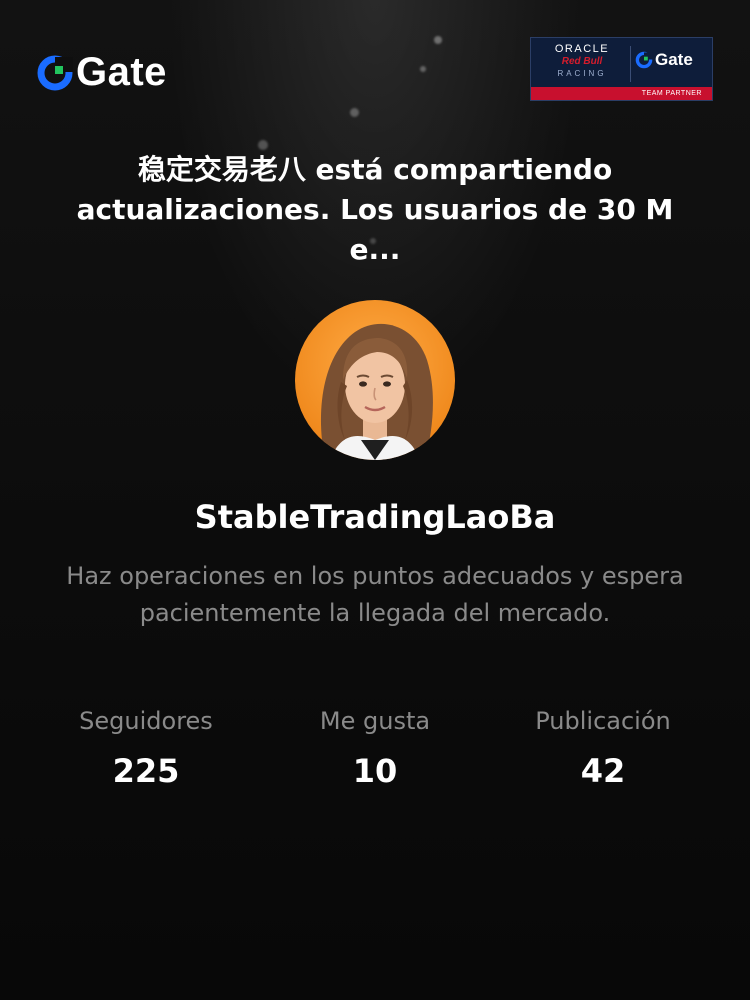 This screenshot has width=750, height=1000. What do you see at coordinates (146, 771) in the screenshot?
I see `stat-value: 225` at bounding box center [146, 771].